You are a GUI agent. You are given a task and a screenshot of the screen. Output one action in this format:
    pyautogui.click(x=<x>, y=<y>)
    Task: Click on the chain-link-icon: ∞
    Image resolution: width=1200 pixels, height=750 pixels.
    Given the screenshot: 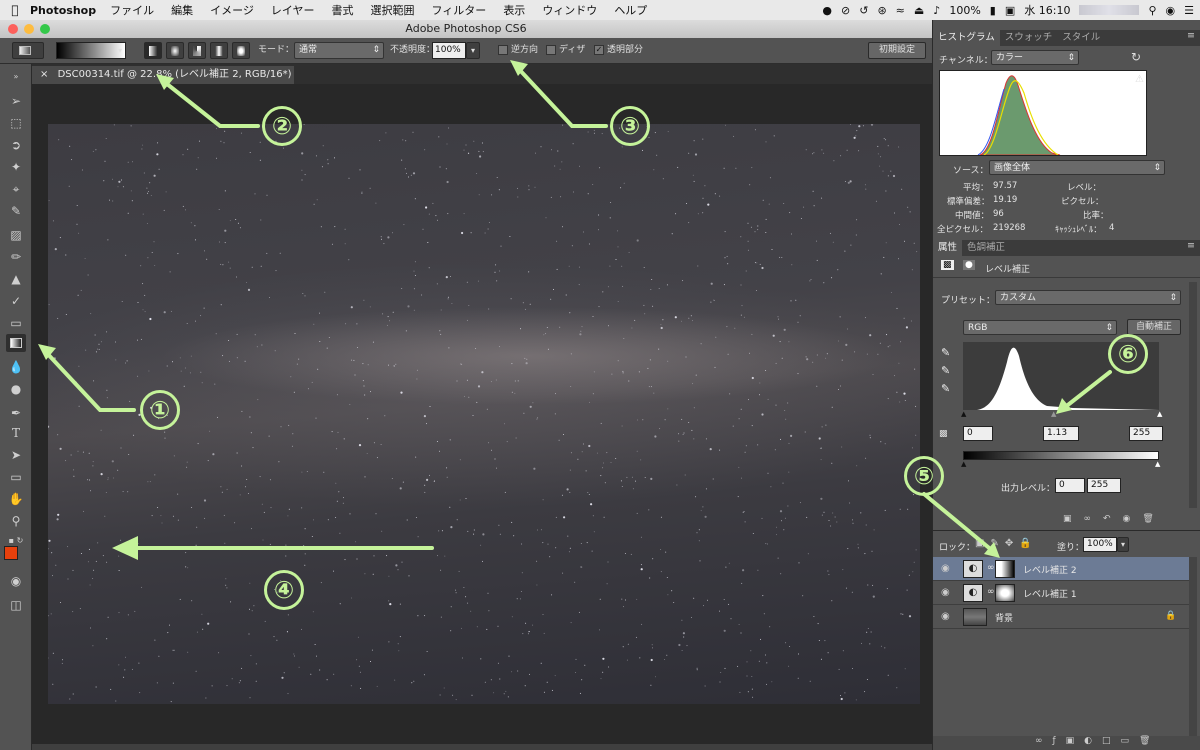 What is the action you would take?
    pyautogui.click(x=991, y=568)
    